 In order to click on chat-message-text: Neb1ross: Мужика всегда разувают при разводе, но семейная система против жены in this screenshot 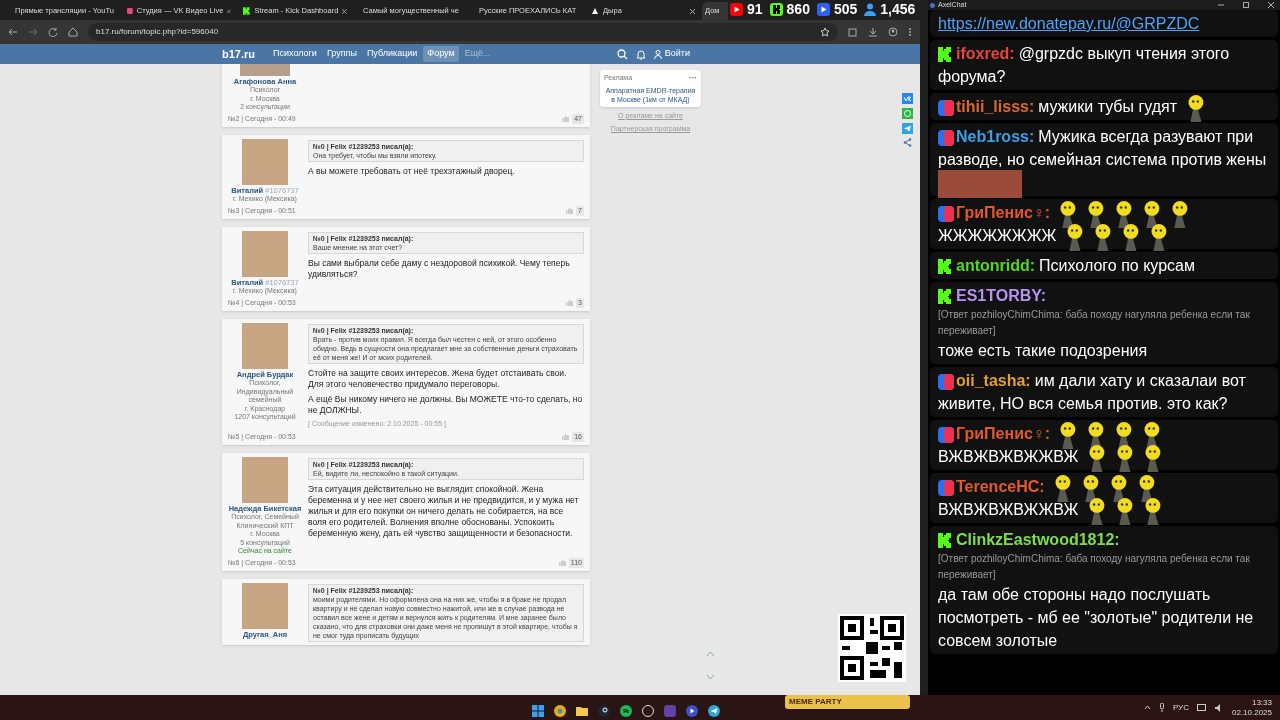, I will do `click(1104, 159)`.